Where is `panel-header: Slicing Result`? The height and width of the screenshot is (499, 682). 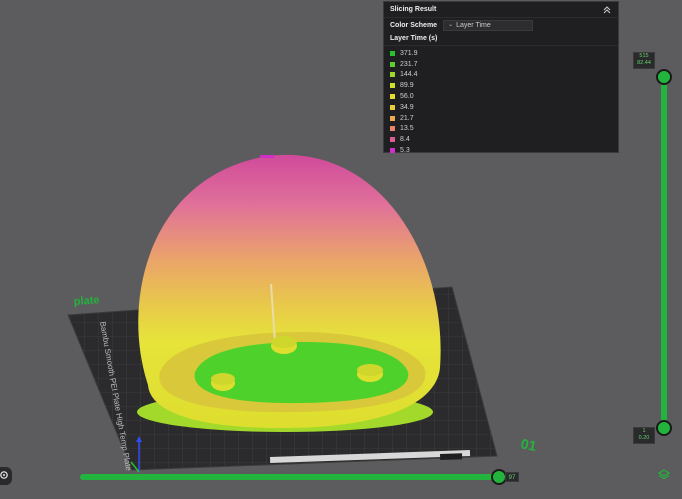 panel-header: Slicing Result is located at coordinates (501, 10).